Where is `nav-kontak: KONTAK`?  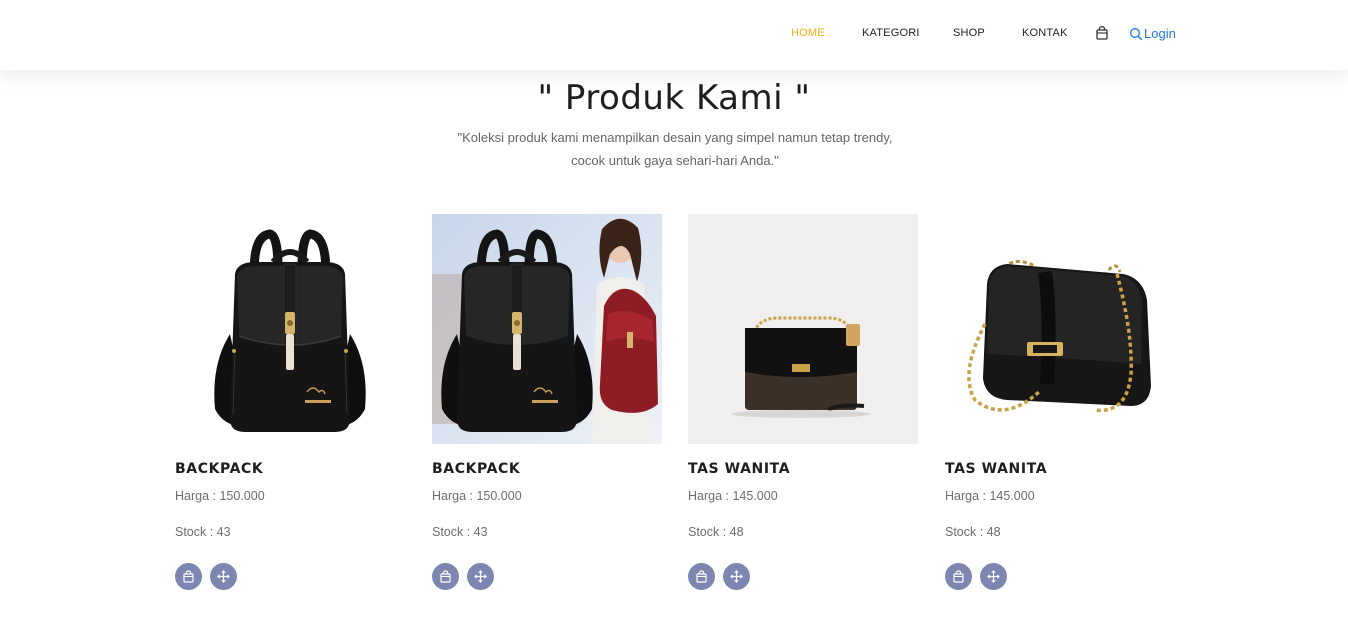
nav-kontak: KONTAK is located at coordinates (1045, 33).